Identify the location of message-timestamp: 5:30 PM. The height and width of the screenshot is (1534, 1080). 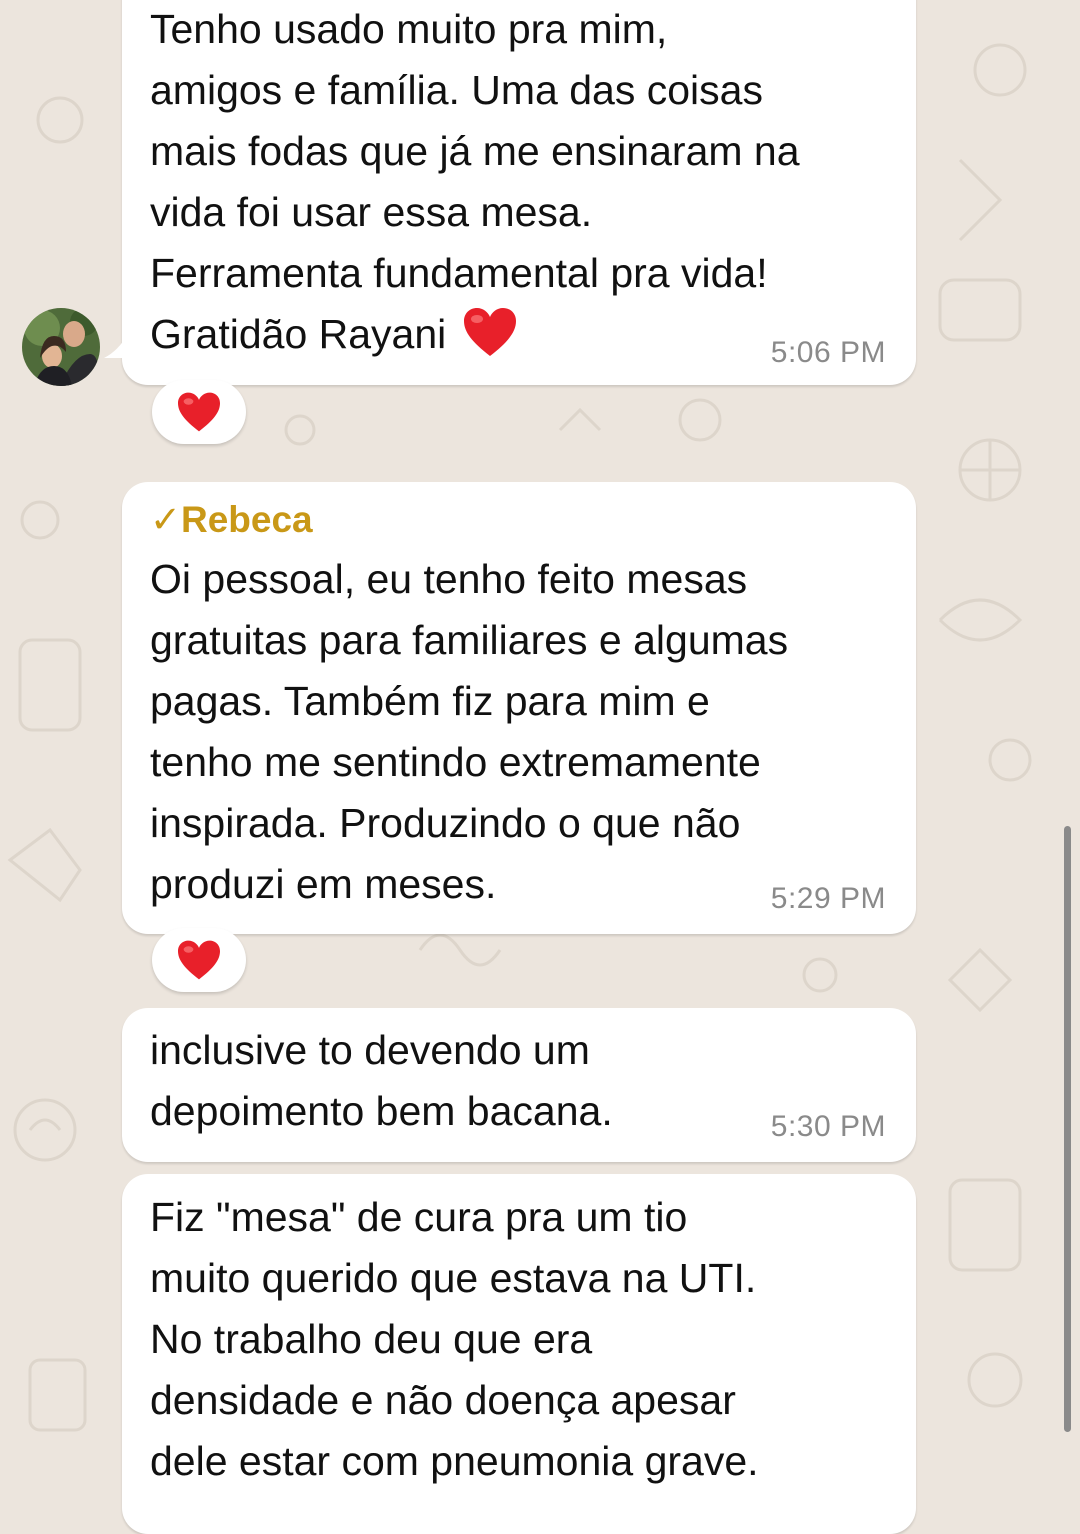
(828, 1126).